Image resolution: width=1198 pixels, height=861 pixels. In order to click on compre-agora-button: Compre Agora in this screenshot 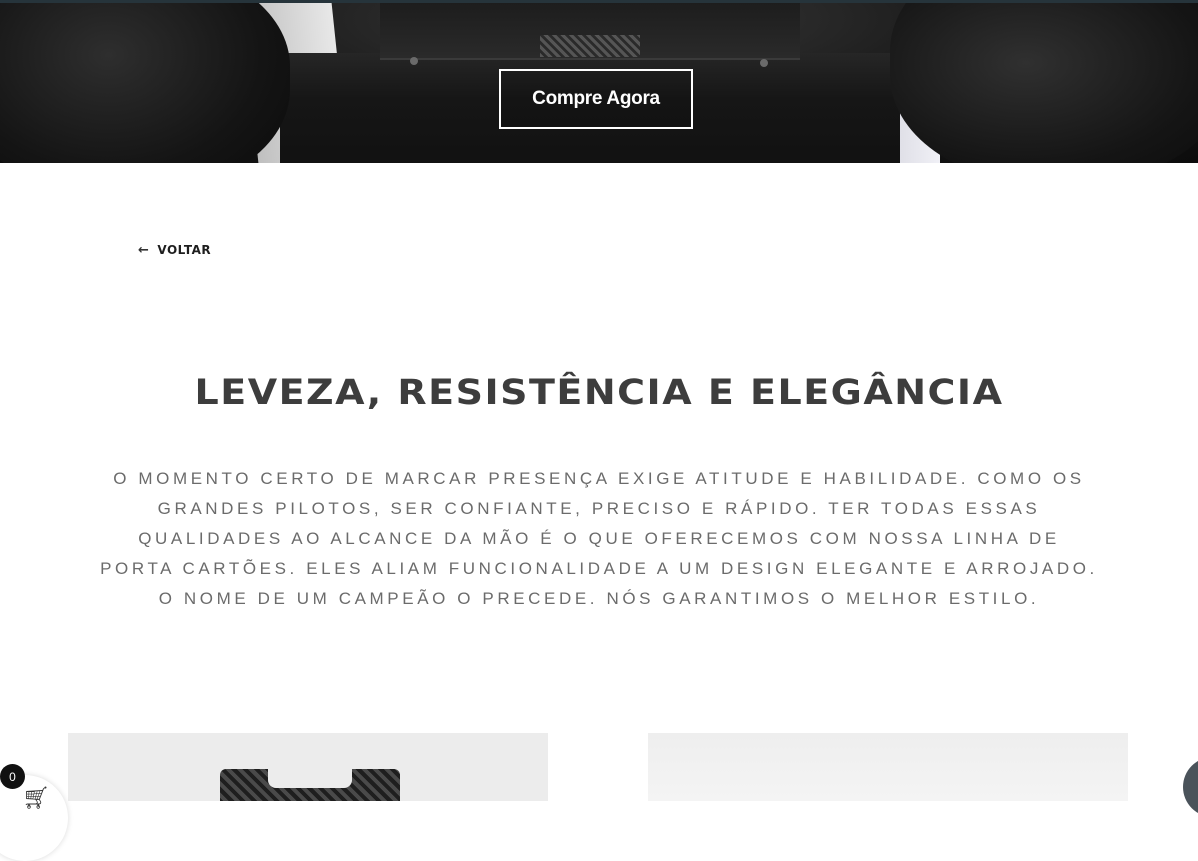, I will do `click(596, 99)`.